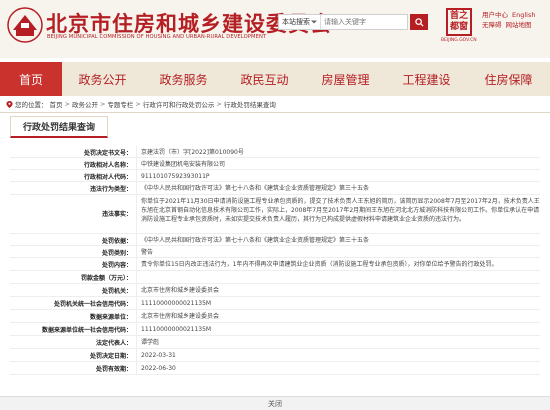 The width and height of the screenshot is (550, 410). I want to click on detail-value: 京建法罚（市）字[2022]第010090号, so click(338, 151).